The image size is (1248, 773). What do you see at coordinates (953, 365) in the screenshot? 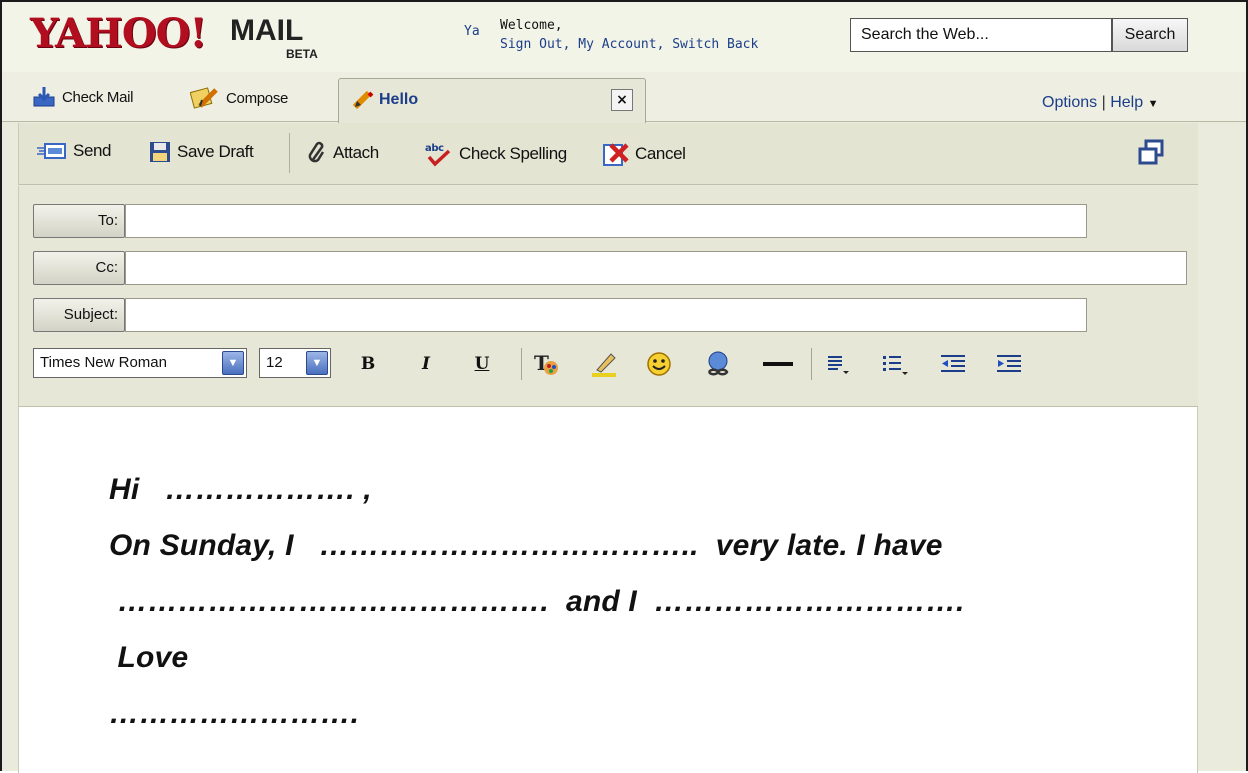
I see `outdent-icon` at bounding box center [953, 365].